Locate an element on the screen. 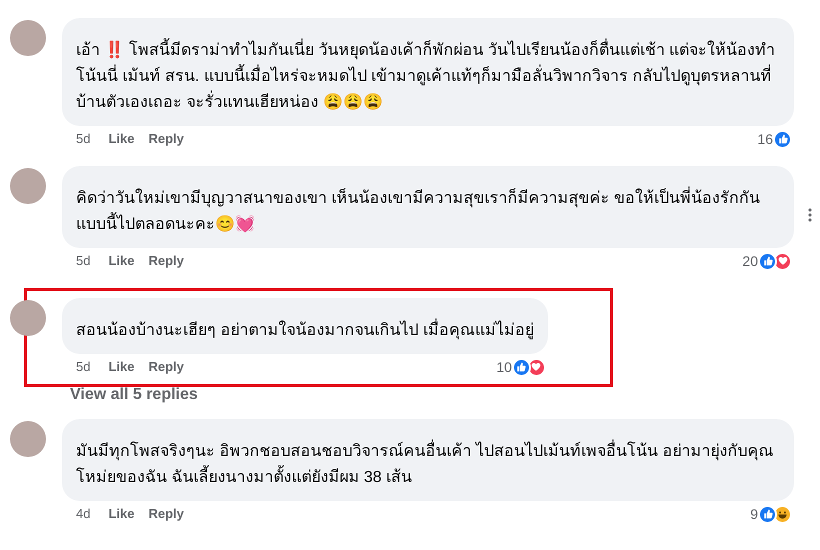  reaction-count: 9 is located at coordinates (754, 514).